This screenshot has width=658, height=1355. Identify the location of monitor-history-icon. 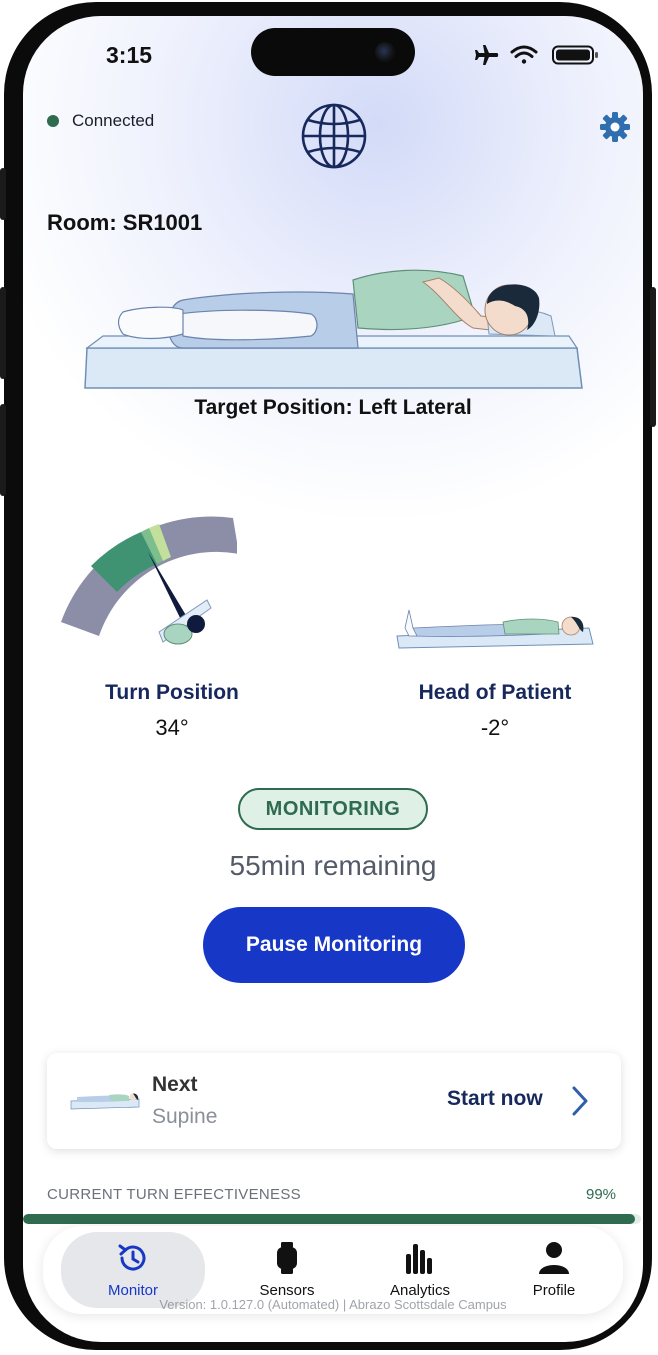
(132, 1257).